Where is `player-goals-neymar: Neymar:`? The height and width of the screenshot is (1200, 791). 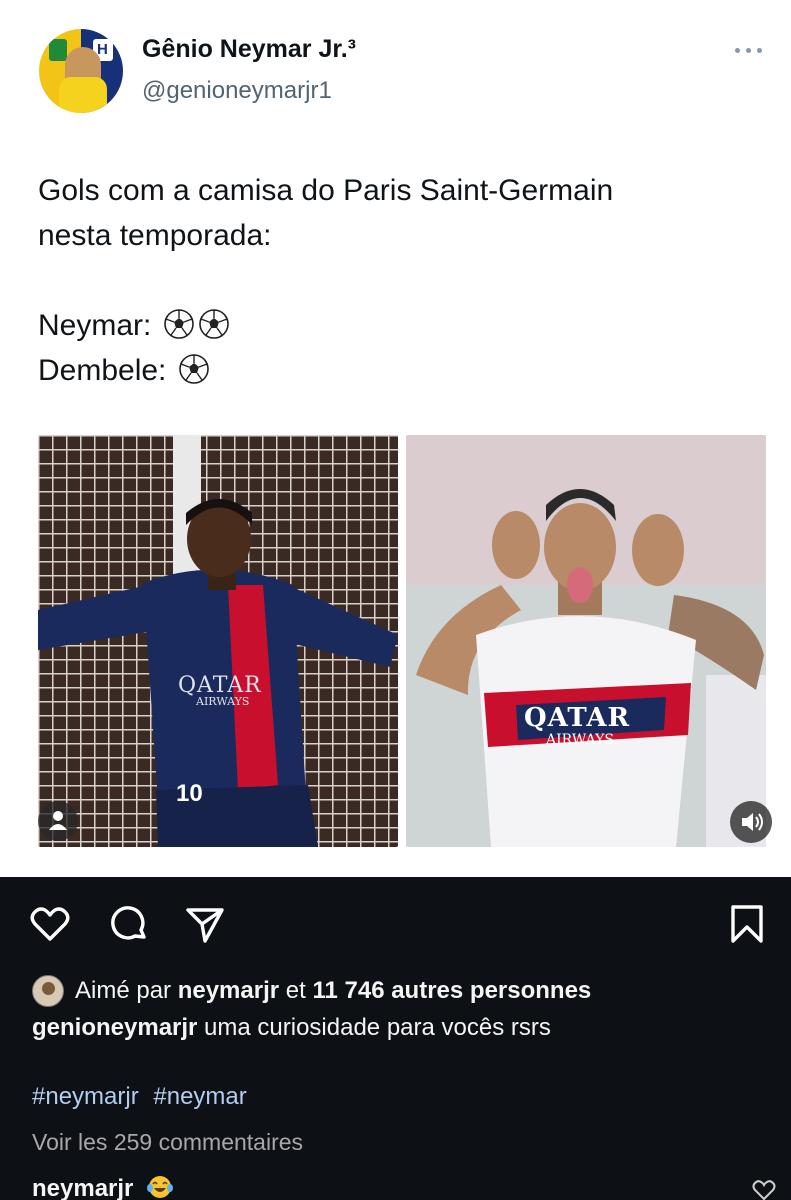
player-goals-neymar: Neymar: is located at coordinates (398, 325).